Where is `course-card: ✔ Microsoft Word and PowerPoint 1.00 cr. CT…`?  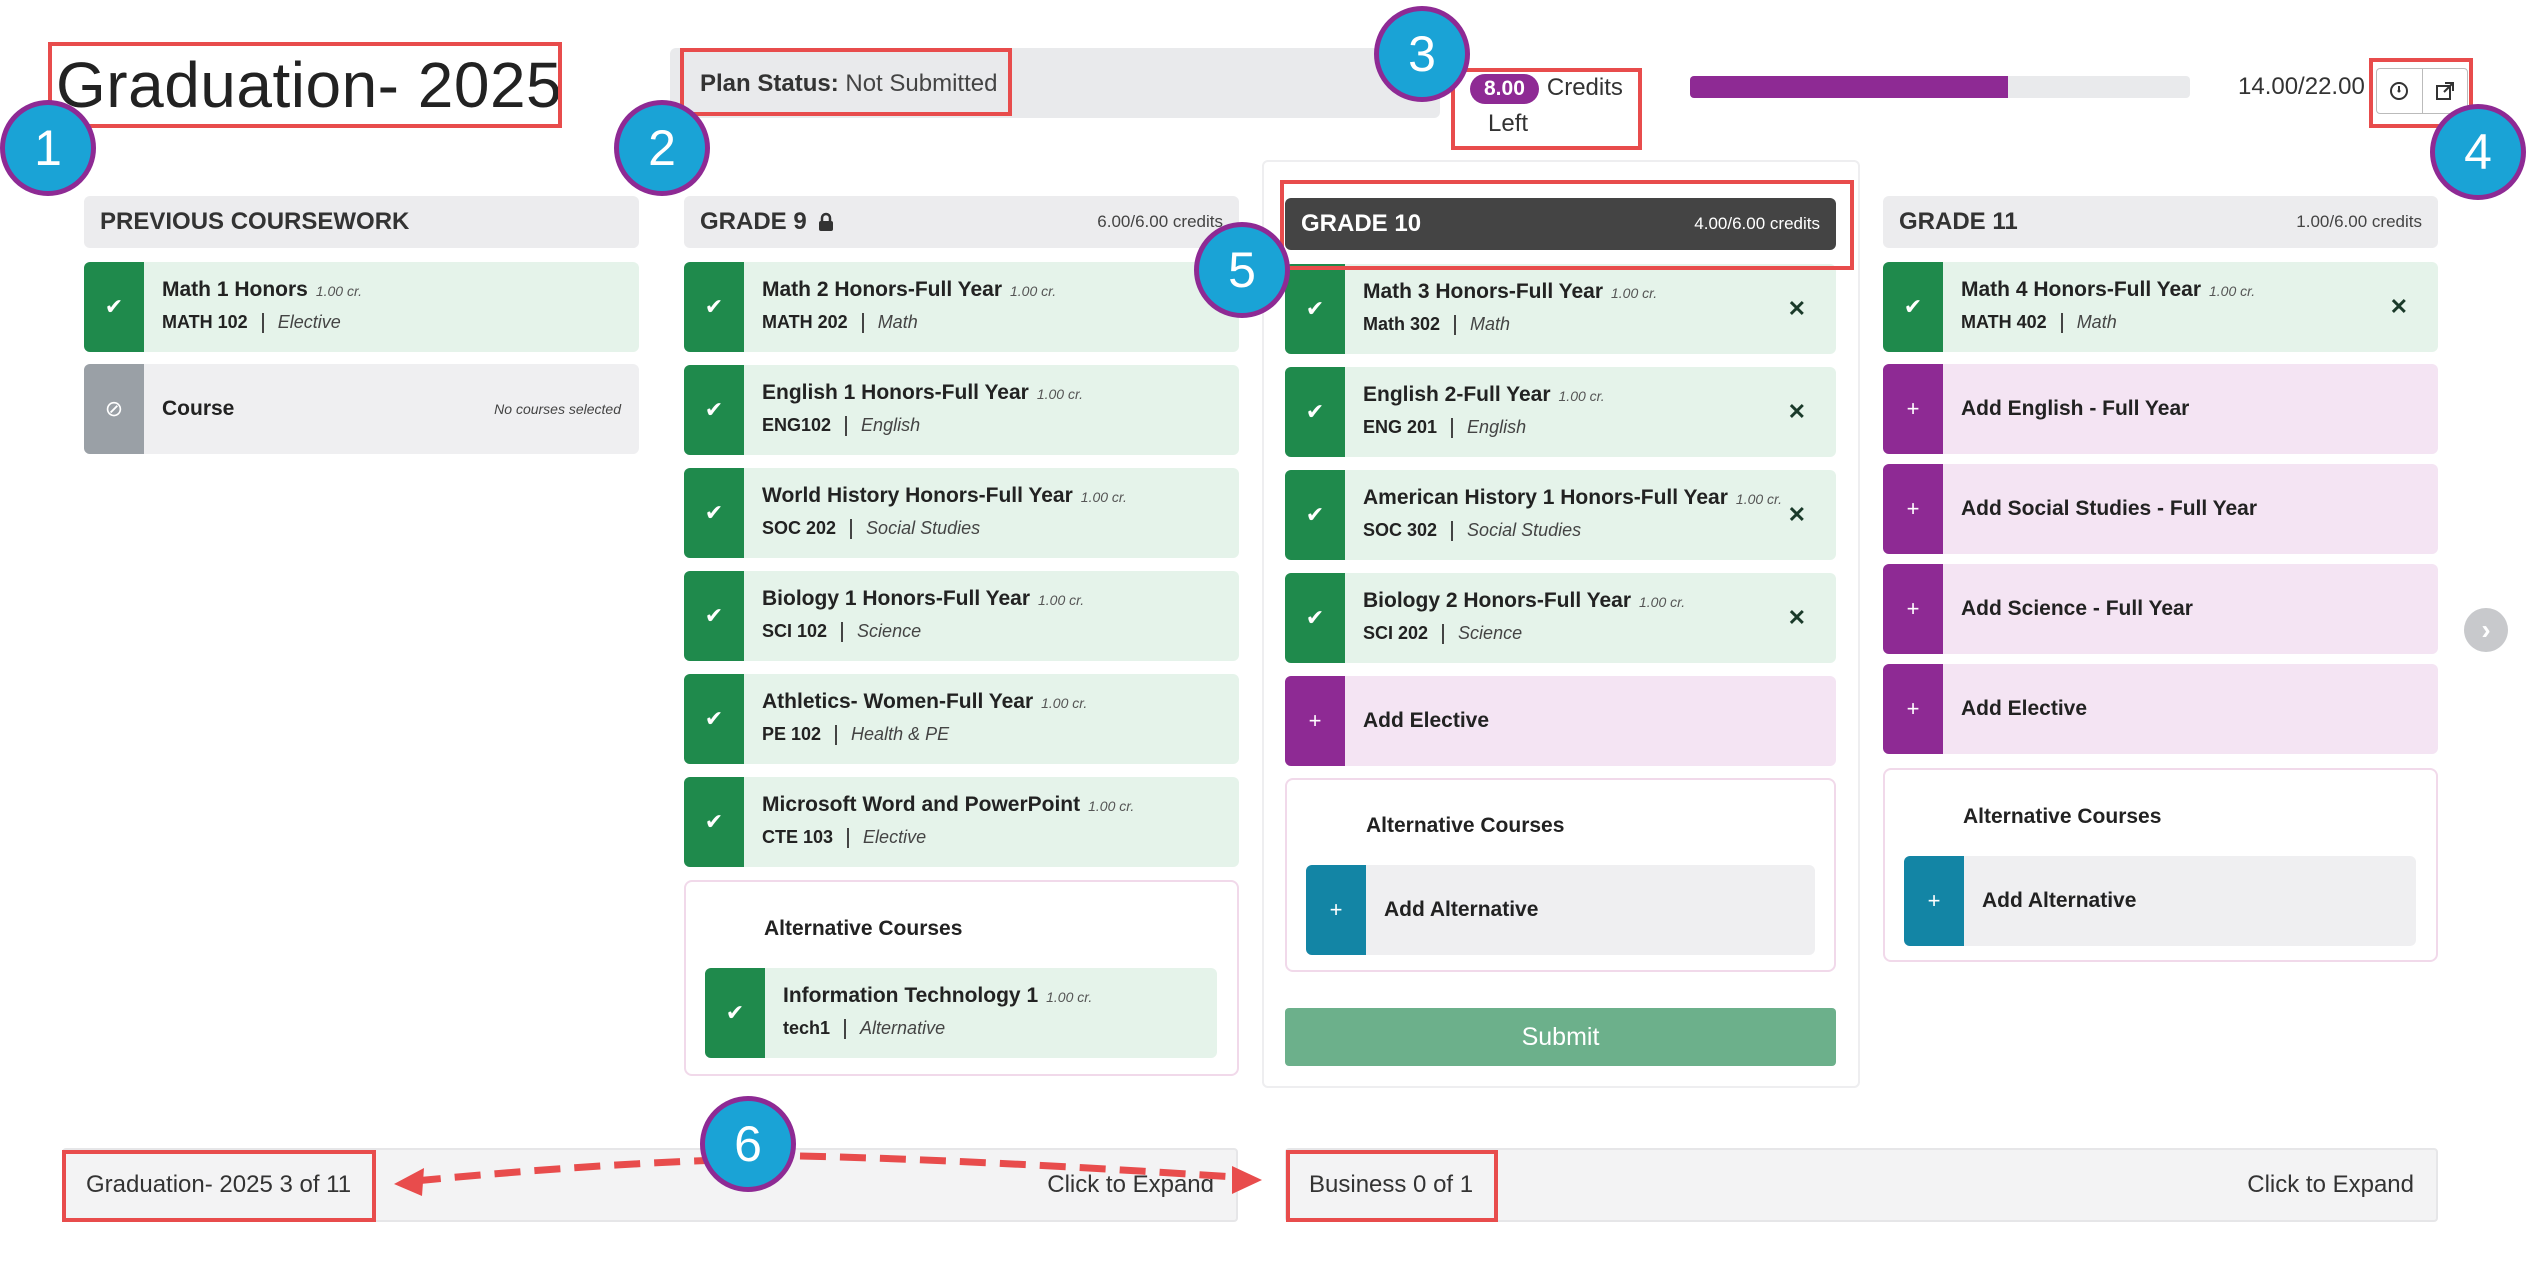
course-card: ✔ Microsoft Word and PowerPoint 1.00 cr. CT… is located at coordinates (961, 822).